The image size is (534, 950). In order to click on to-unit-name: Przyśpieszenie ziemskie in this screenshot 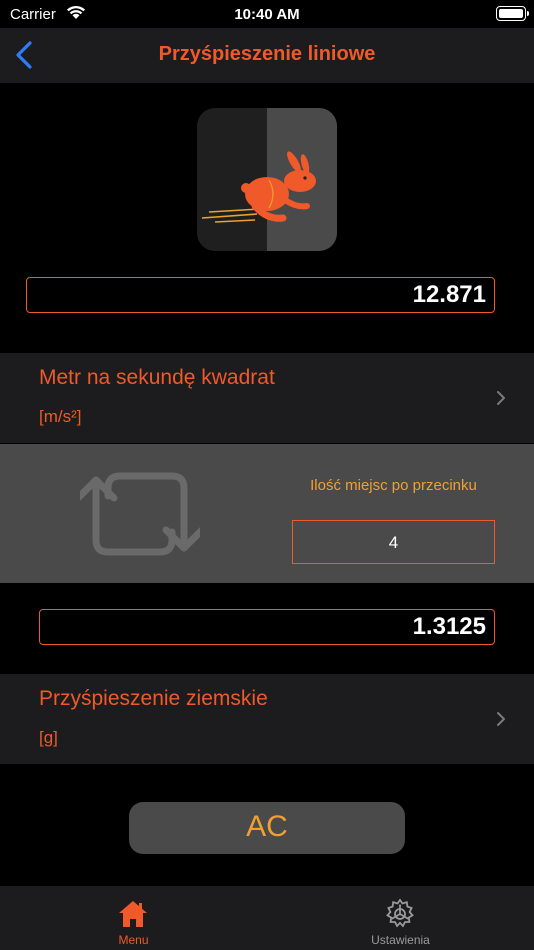, I will do `click(153, 698)`.